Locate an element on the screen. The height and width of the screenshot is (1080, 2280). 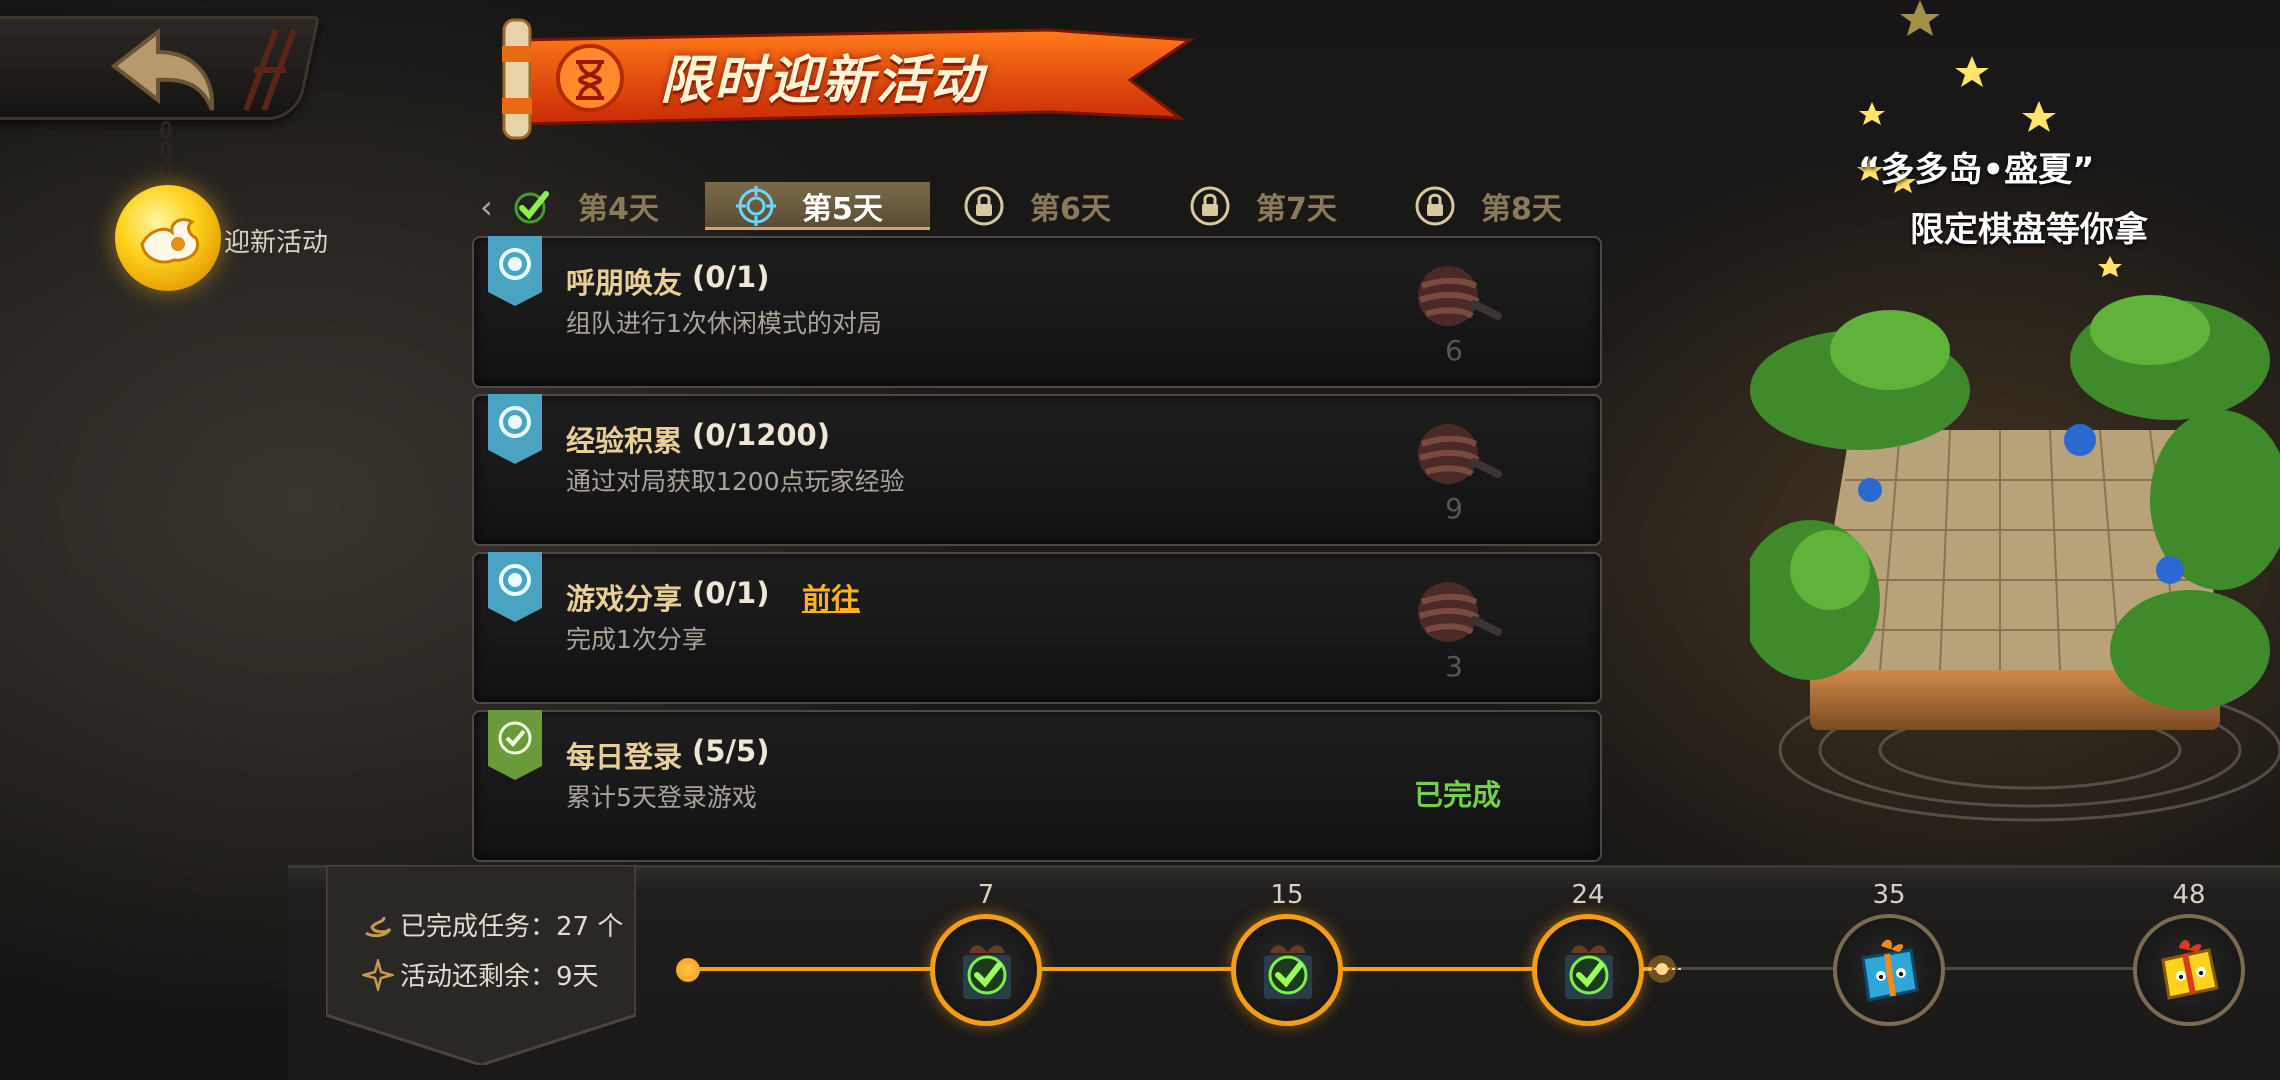
tabs-prev-chevron-icon: ‹ is located at coordinates (486, 207).